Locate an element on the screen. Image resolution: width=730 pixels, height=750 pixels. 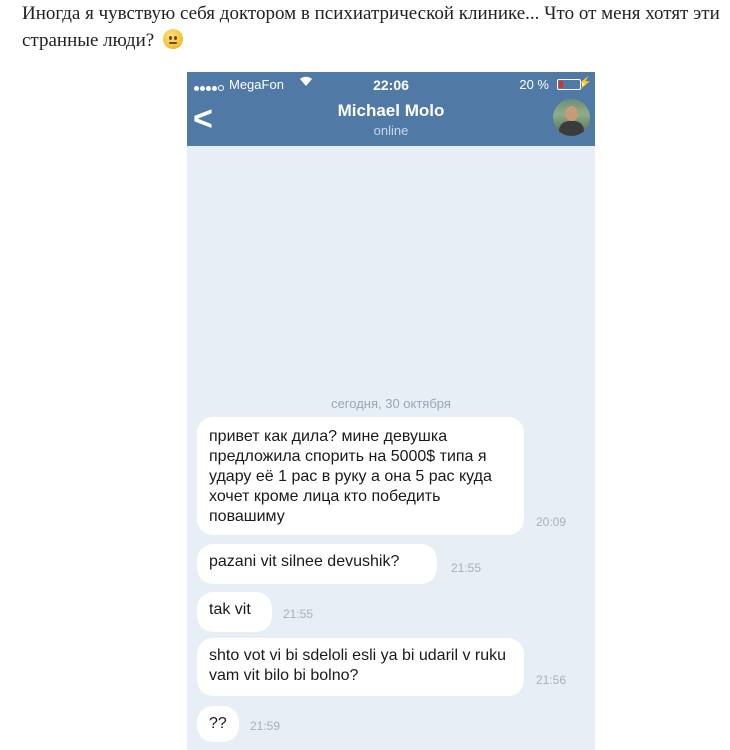
contact-status: online is located at coordinates (391, 130).